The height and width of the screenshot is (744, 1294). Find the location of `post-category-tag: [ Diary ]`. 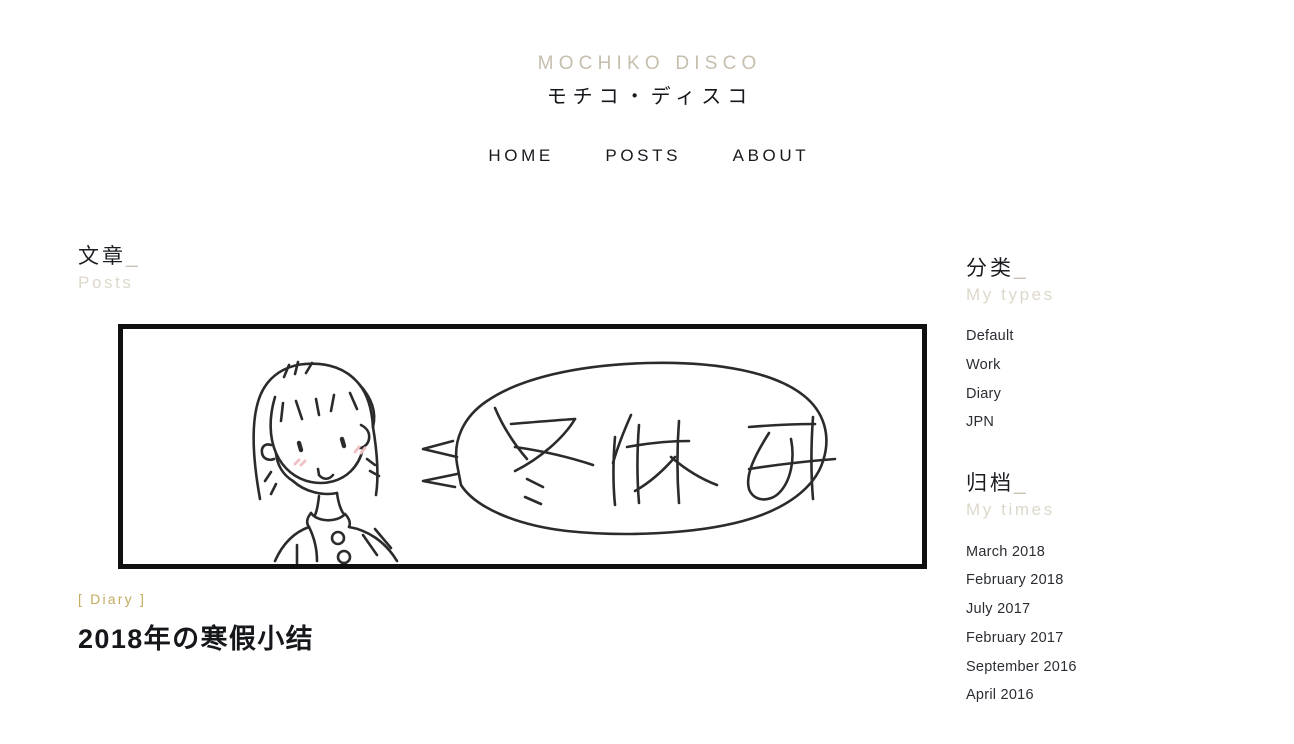

post-category-tag: [ Diary ] is located at coordinates (483, 599).